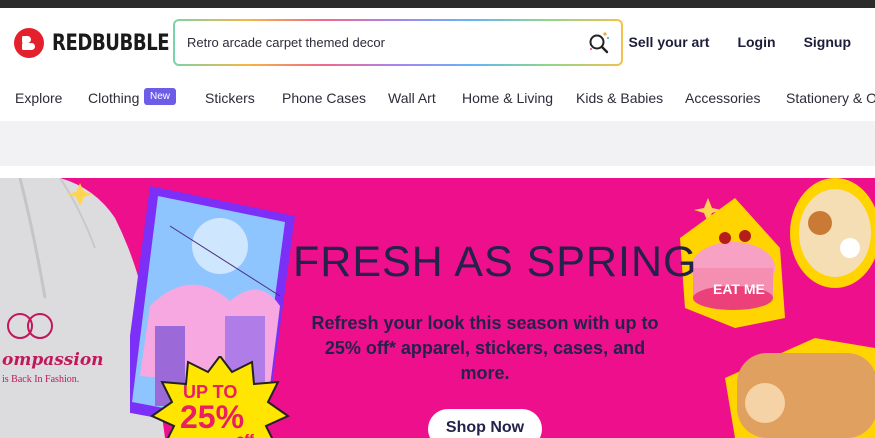 This screenshot has width=875, height=438. I want to click on nav-item-clothing: Clothing, so click(113, 98).